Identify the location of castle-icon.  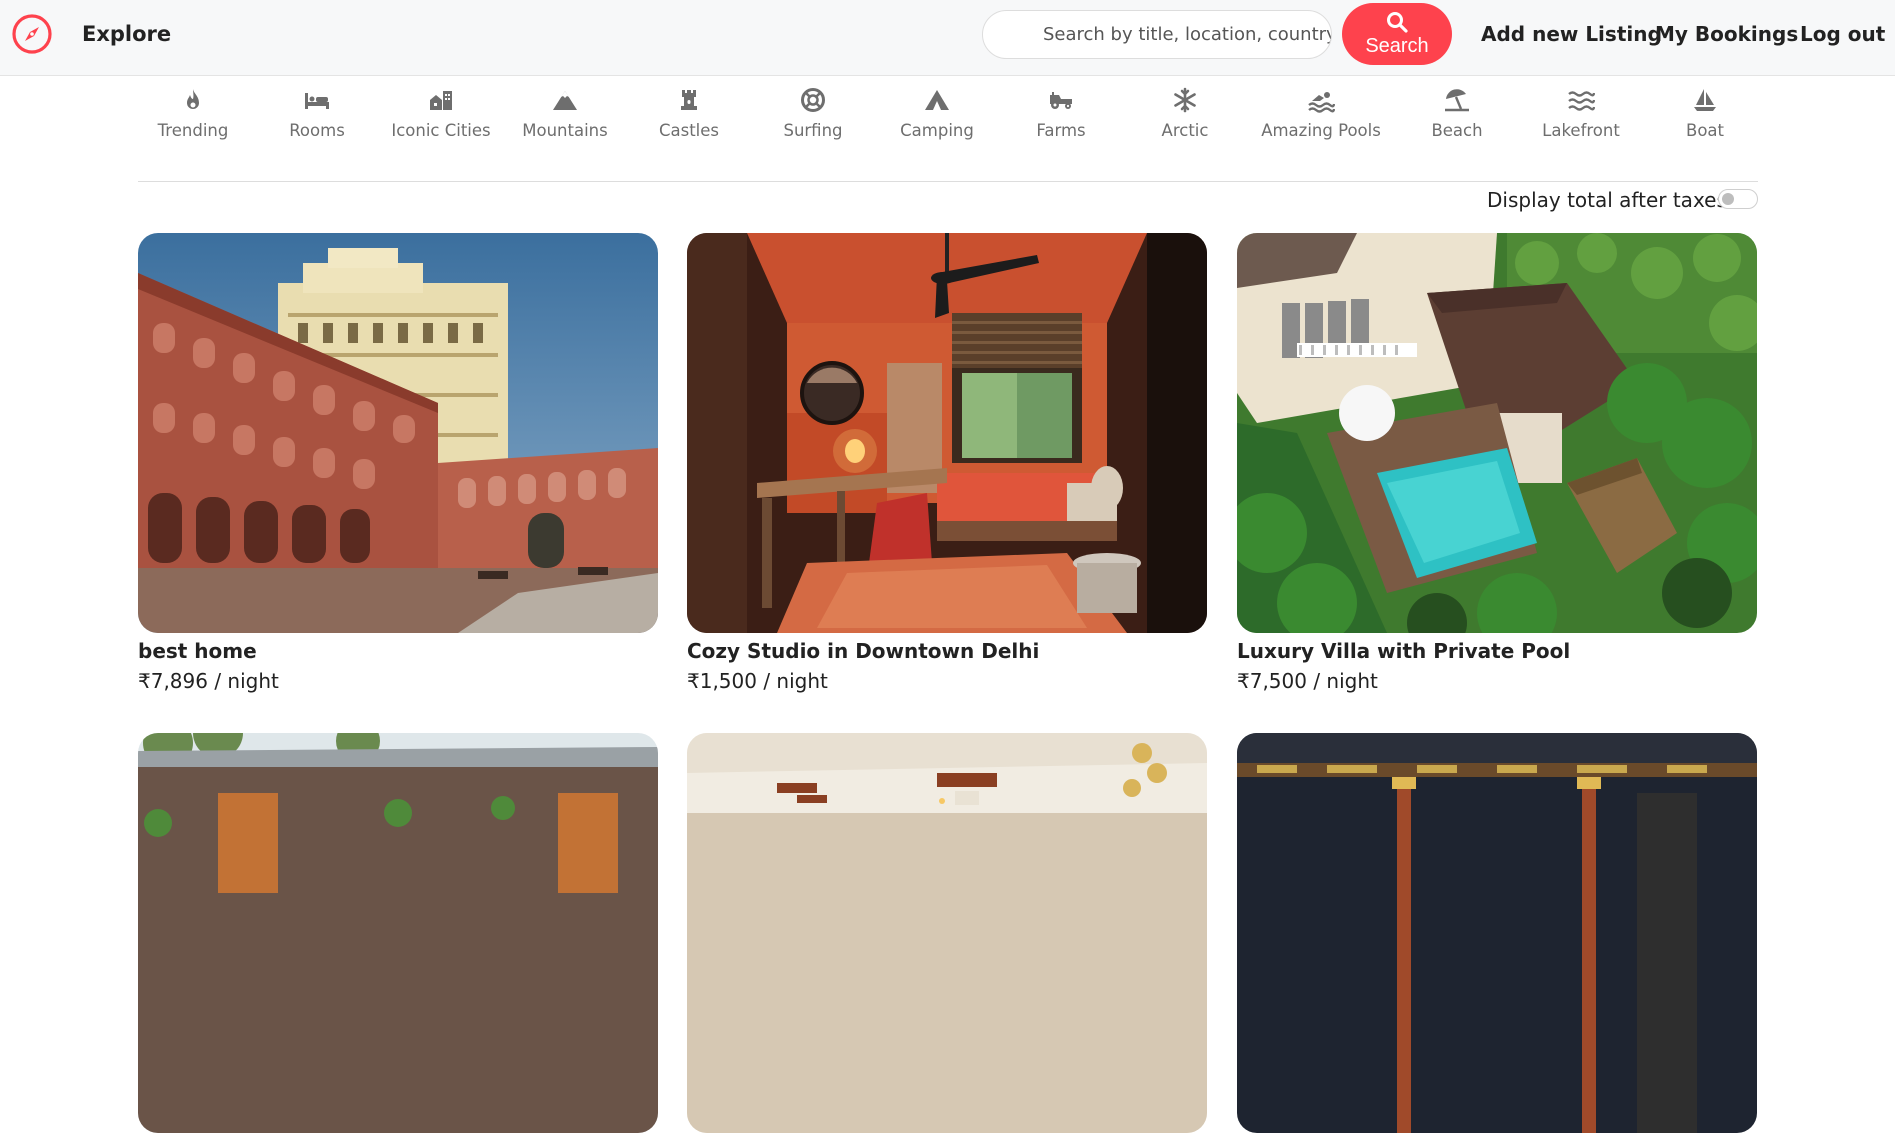
(689, 100).